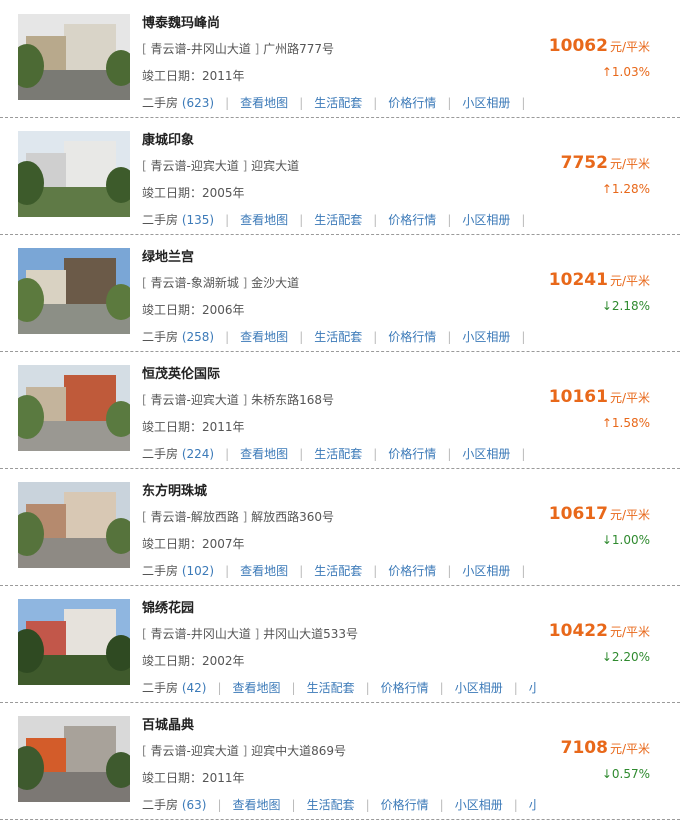 The height and width of the screenshot is (821, 696). What do you see at coordinates (193, 310) in the screenshot?
I see `completion-date: 竣工日期：2006年` at bounding box center [193, 310].